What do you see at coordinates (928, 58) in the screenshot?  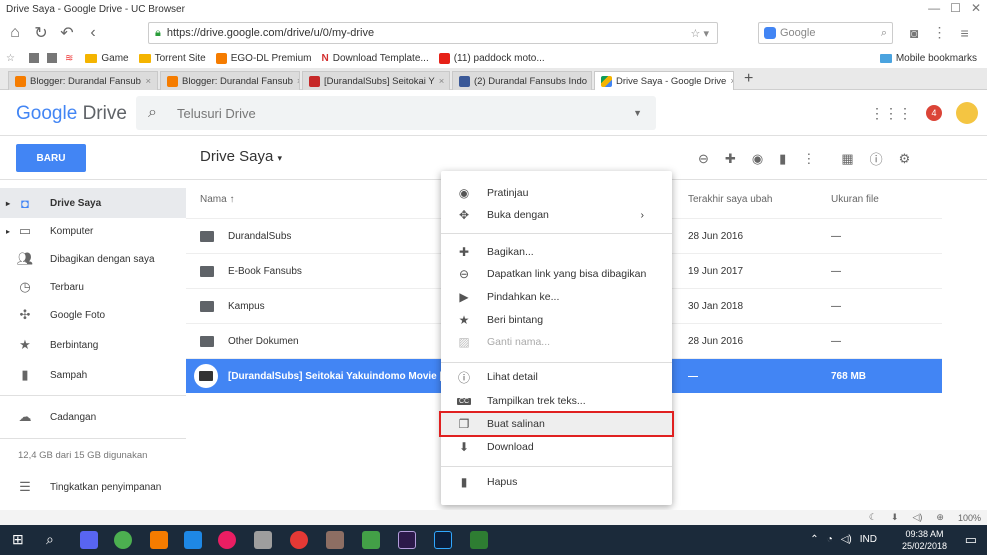 I see `mobile-bookmarks: Mobile bookmarks` at bounding box center [928, 58].